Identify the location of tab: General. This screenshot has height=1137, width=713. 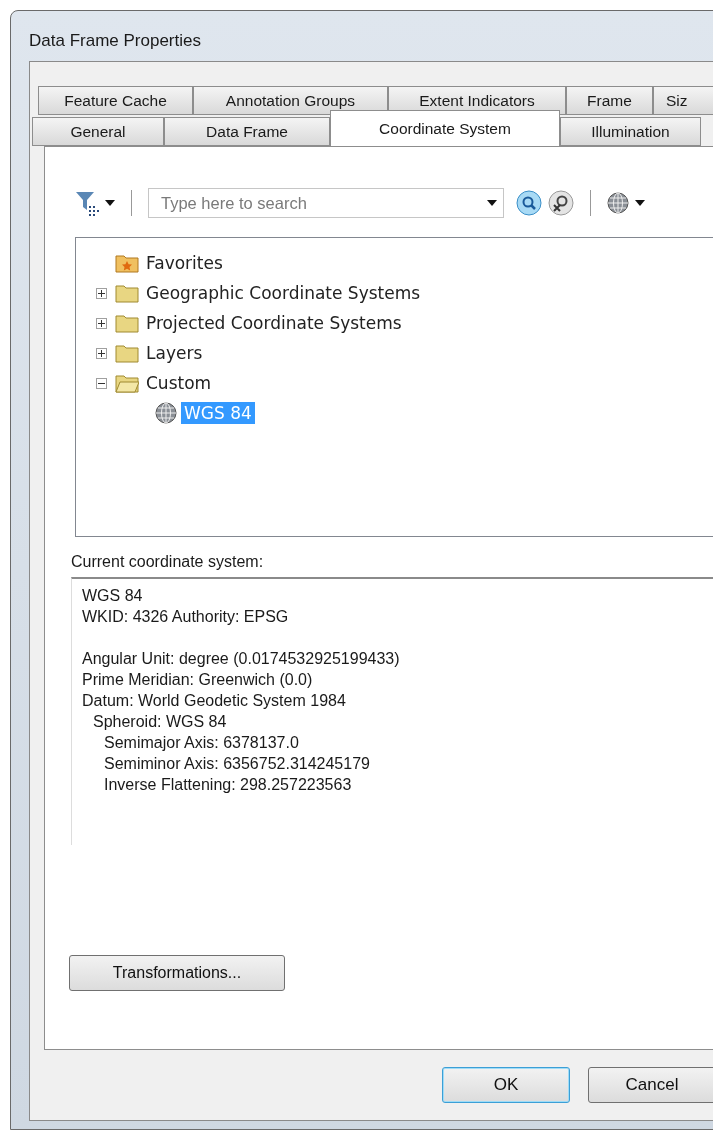
(98, 131).